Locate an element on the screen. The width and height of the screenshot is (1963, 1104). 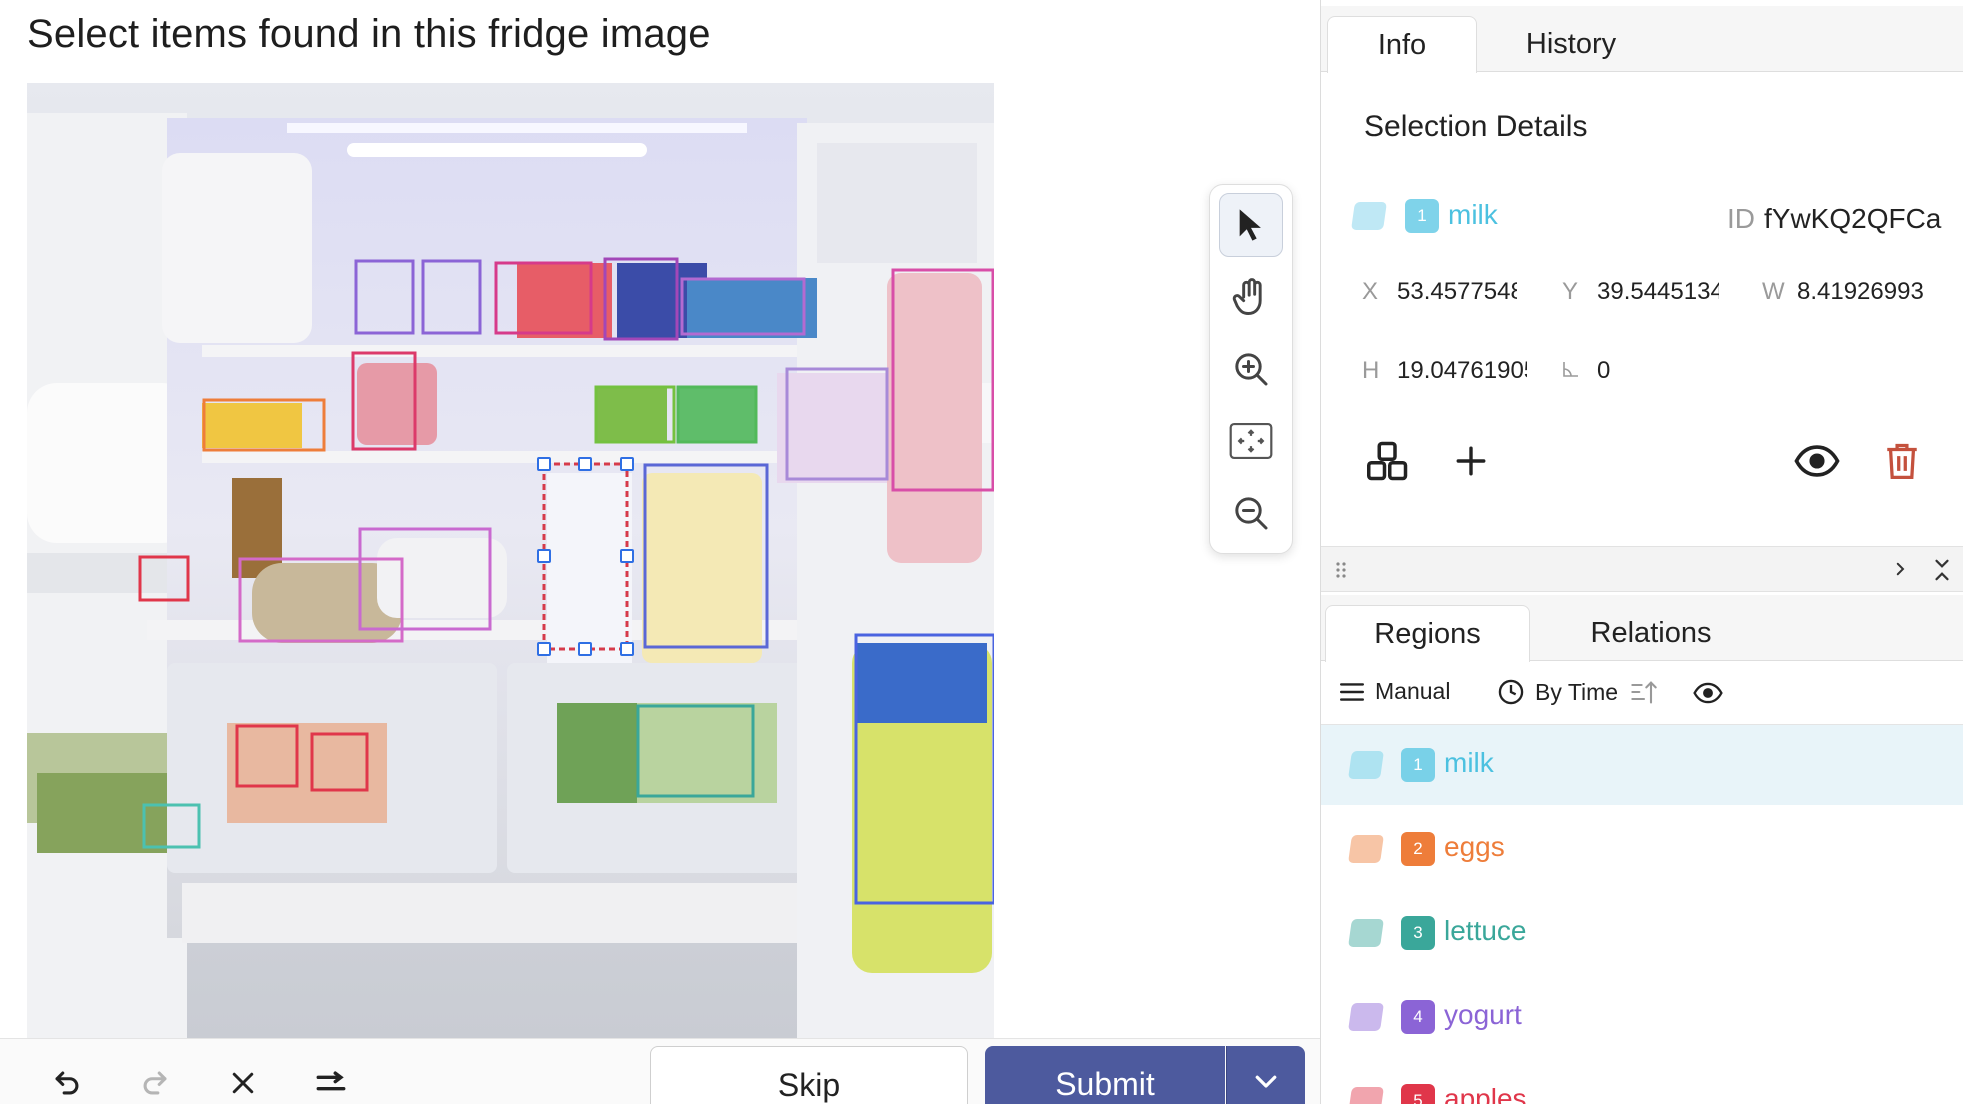
toggle-all-visibility-button is located at coordinates (1713, 693).